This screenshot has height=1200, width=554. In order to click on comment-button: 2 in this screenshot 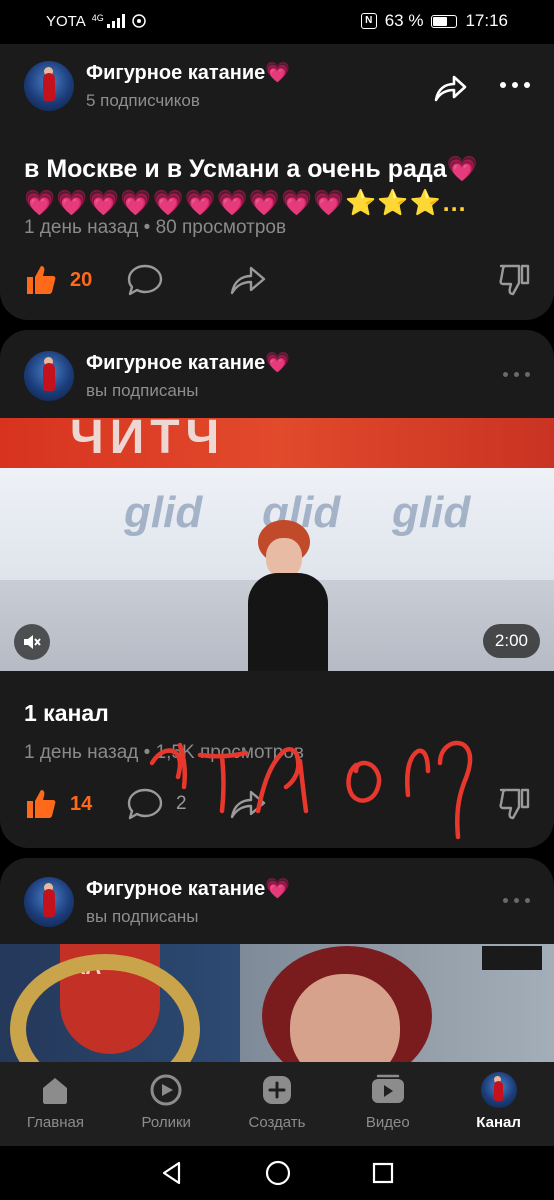, I will do `click(177, 804)`.